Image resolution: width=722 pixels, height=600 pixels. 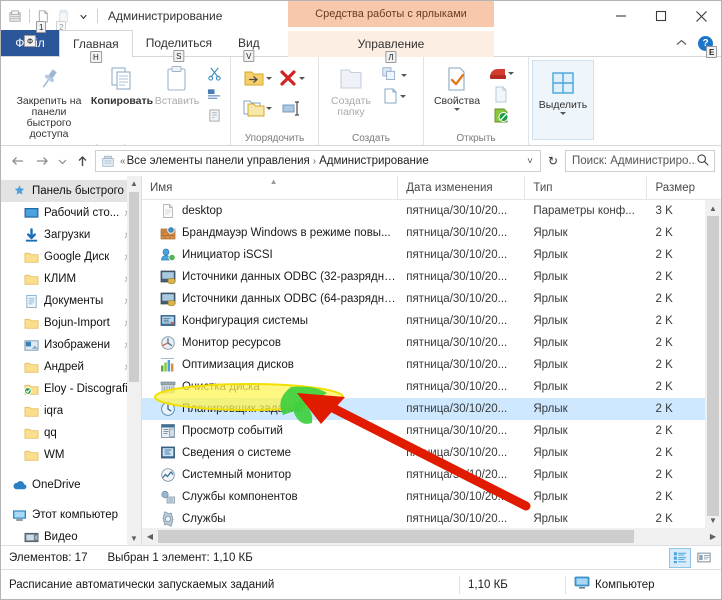 What do you see at coordinates (704, 558) in the screenshot?
I see `large-icons-view-button` at bounding box center [704, 558].